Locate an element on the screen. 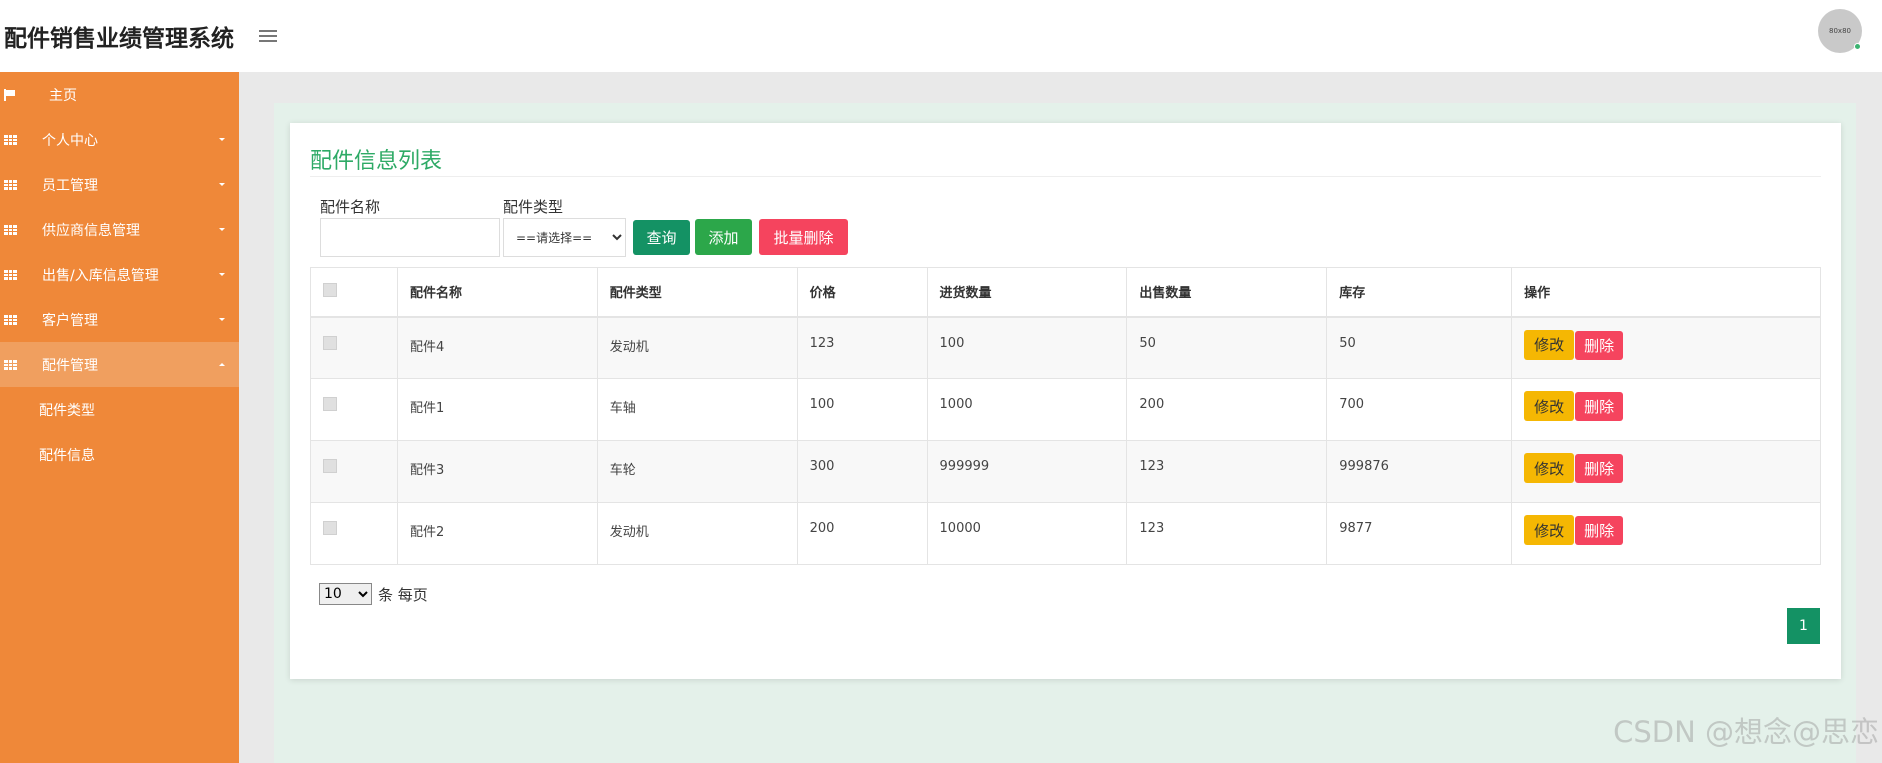 This screenshot has height=763, width=1882. sidebar-item-label: 供应商信息管理 is located at coordinates (91, 230).